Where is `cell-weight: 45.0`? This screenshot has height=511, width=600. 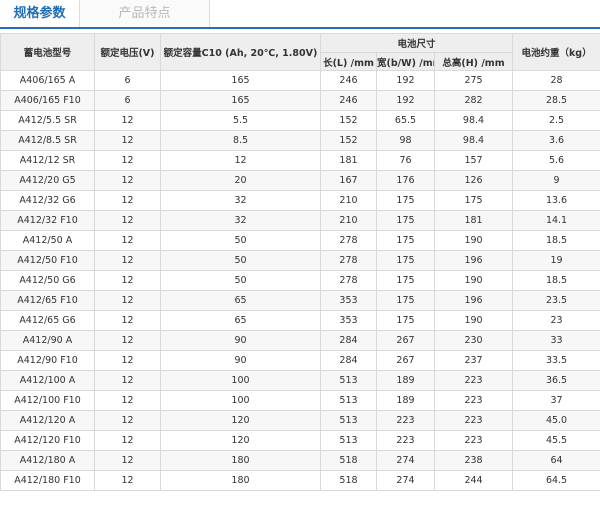
cell-weight: 45.0 is located at coordinates (556, 420).